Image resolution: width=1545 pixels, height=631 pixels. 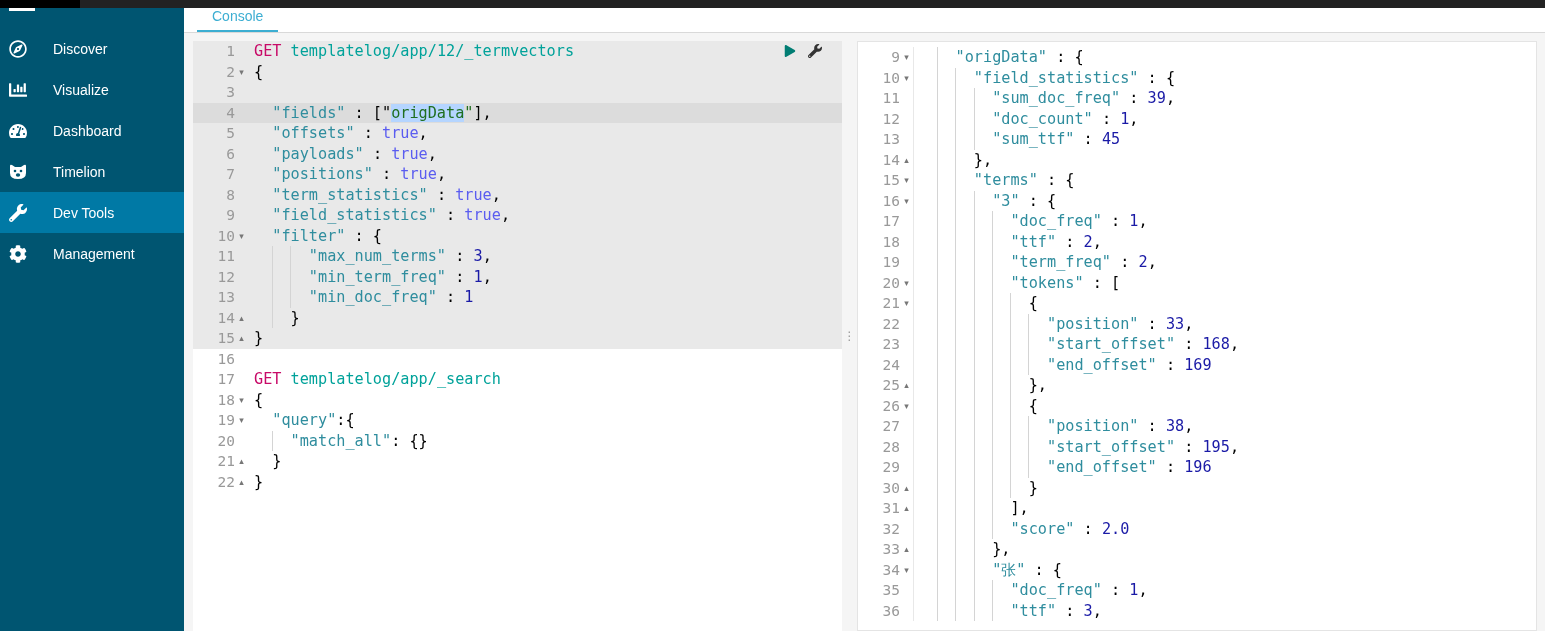 What do you see at coordinates (414, 51) in the screenshot?
I see `code-line: GET templatelog/app/12/_termvectors` at bounding box center [414, 51].